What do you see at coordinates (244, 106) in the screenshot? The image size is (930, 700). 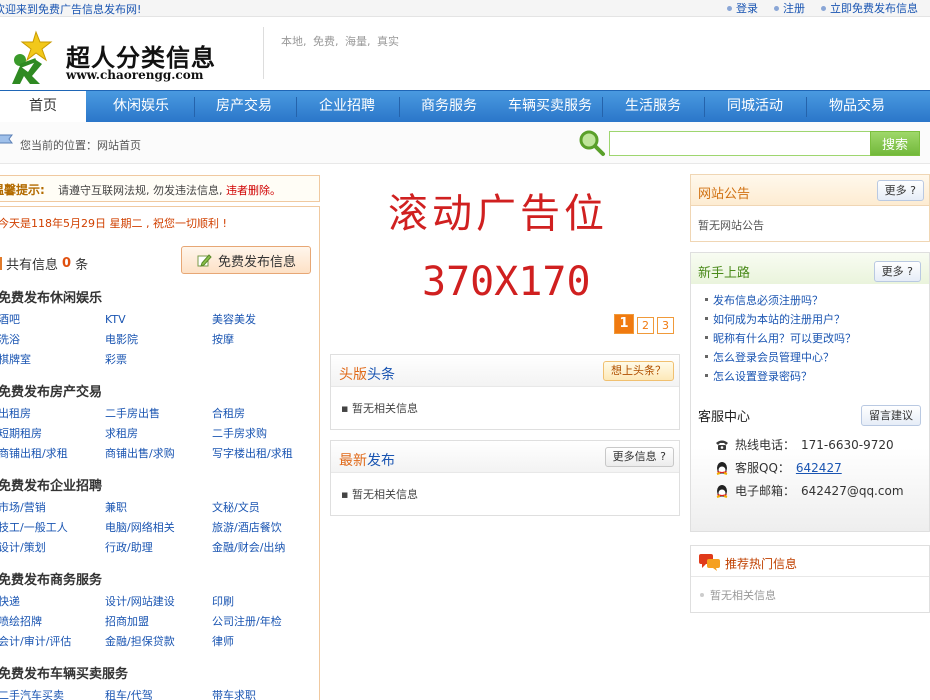 I see `nav-real-estate: 房产交易` at bounding box center [244, 106].